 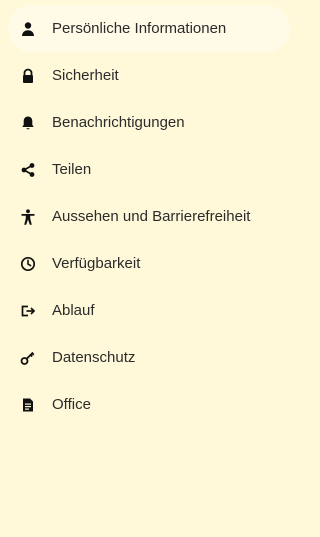 What do you see at coordinates (139, 28) in the screenshot?
I see `nav-item-label: Persönliche Informationen` at bounding box center [139, 28].